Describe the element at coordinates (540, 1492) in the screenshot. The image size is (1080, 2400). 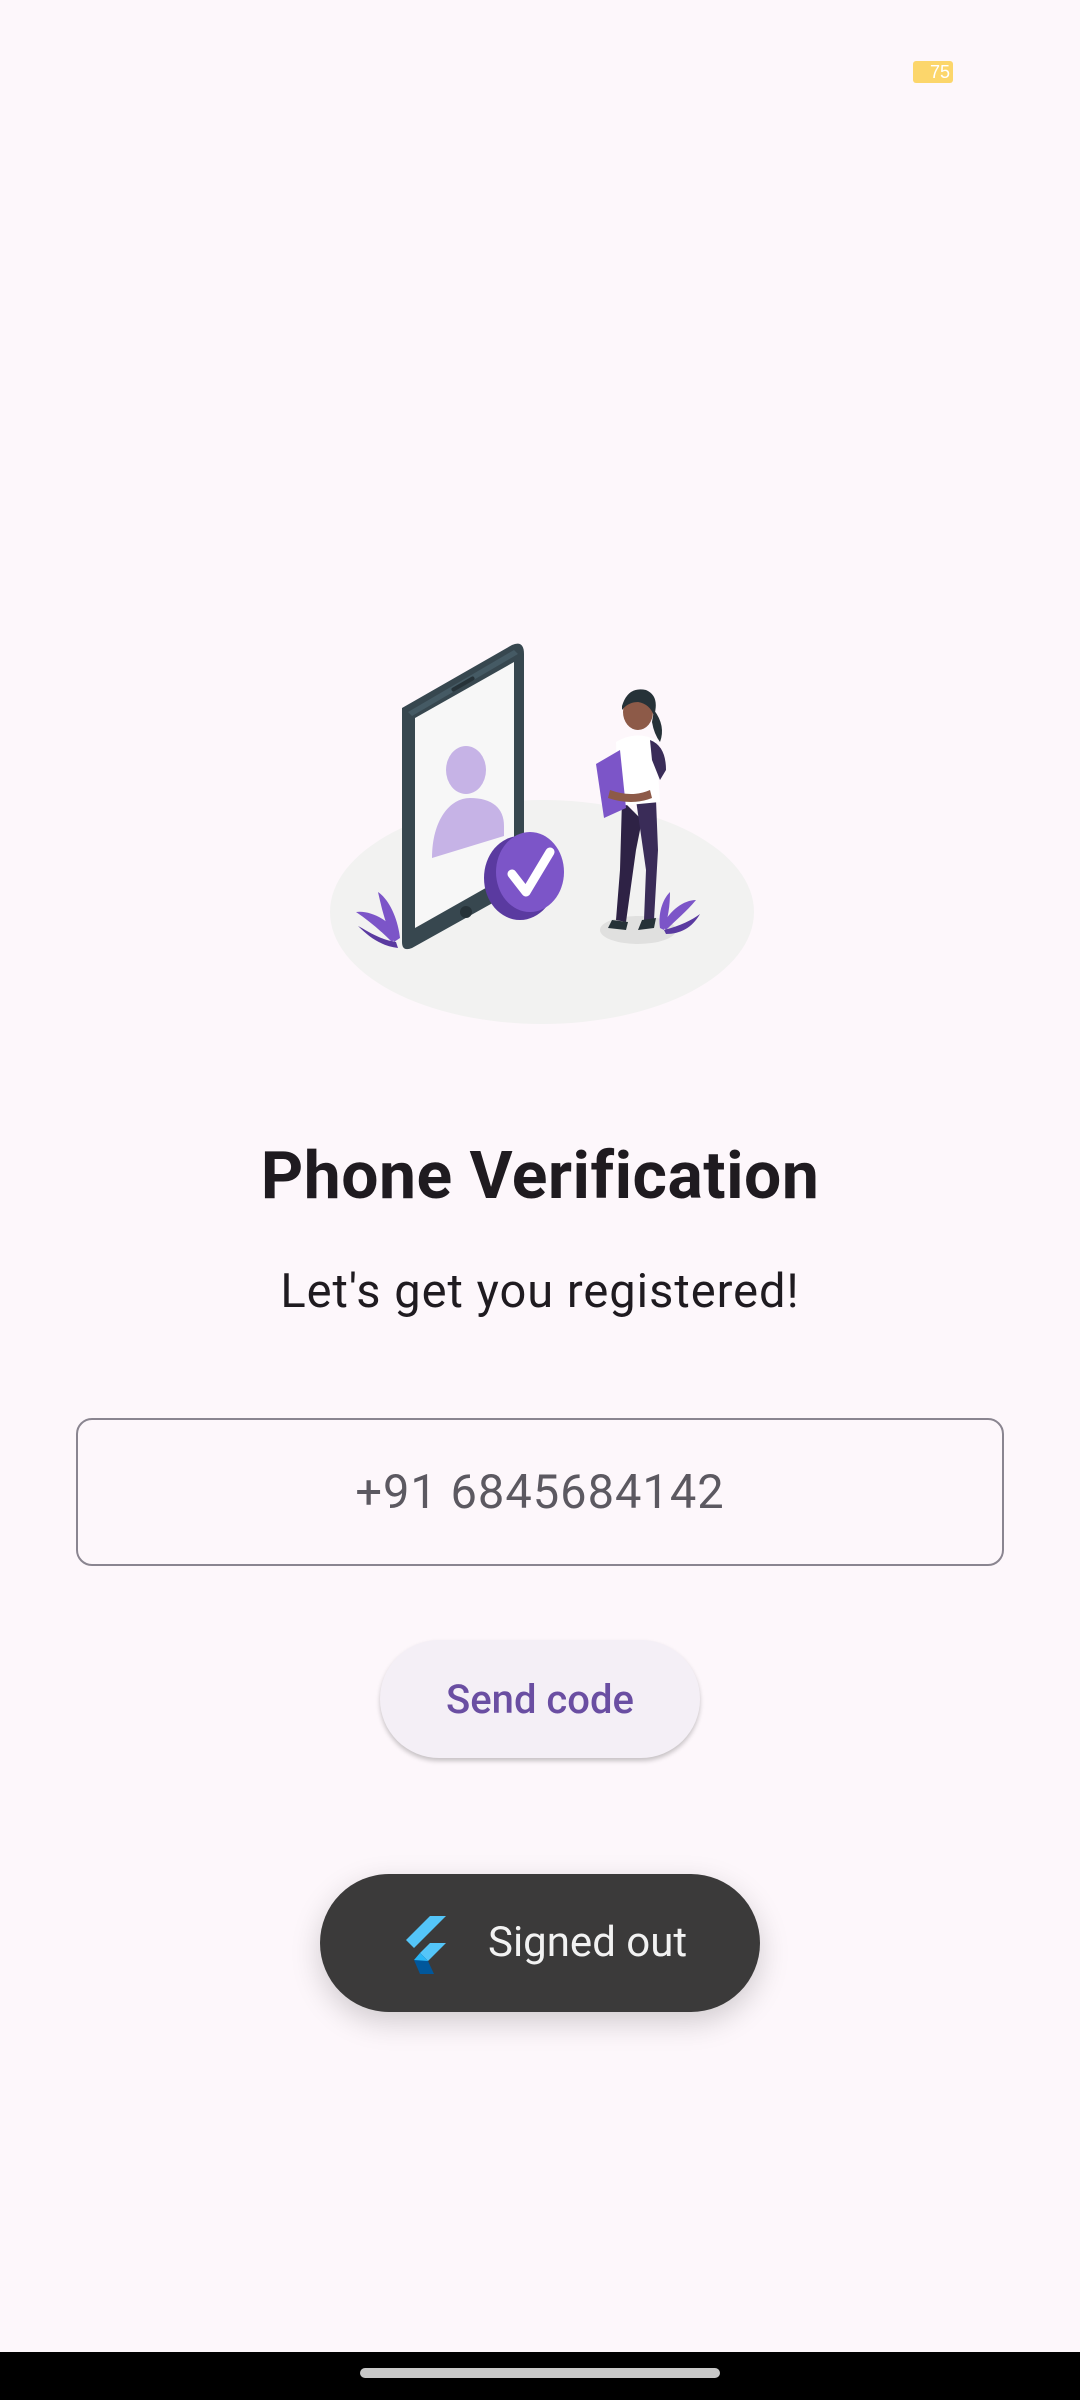
I see `phone-number-field` at that location.